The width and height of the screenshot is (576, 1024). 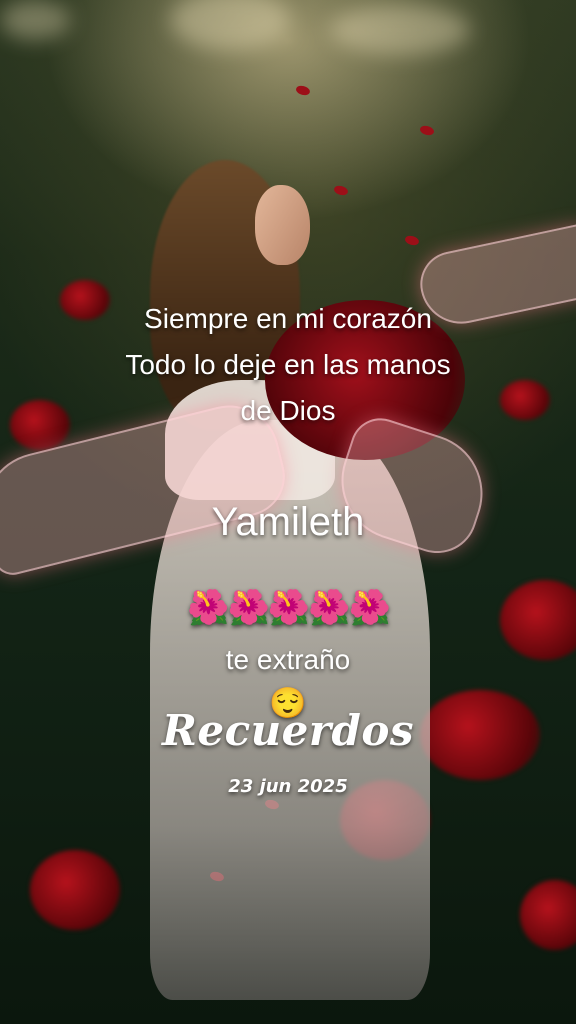 What do you see at coordinates (289, 608) in the screenshot?
I see `hibiscus-emoji-row: 🌺🌺🌺🌺🌺` at bounding box center [289, 608].